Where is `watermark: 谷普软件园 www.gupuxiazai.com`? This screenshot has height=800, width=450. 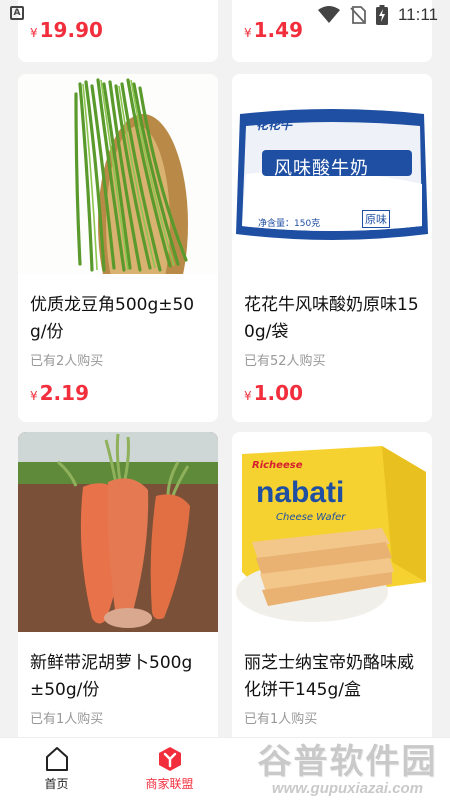
watermark: 谷普软件园 www.gupuxiazai.com is located at coordinates (347, 770).